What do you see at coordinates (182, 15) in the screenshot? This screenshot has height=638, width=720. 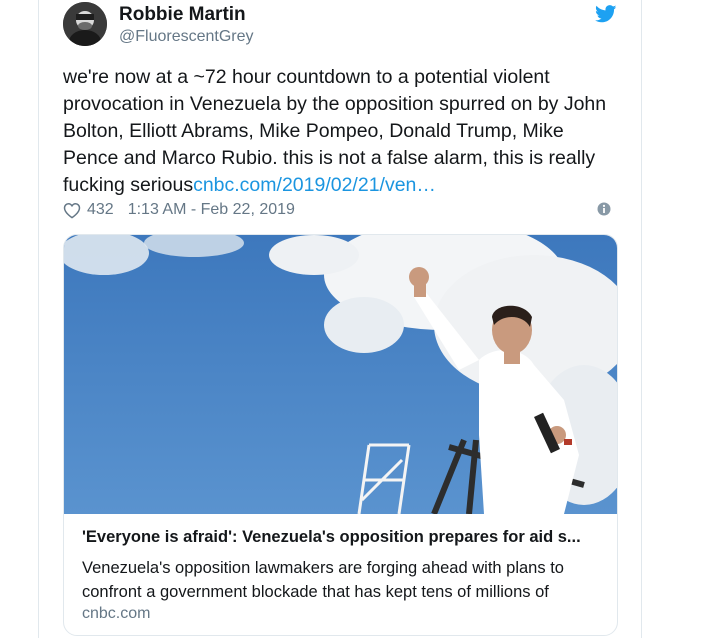 I see `user-display-name: Robbie Martin` at bounding box center [182, 15].